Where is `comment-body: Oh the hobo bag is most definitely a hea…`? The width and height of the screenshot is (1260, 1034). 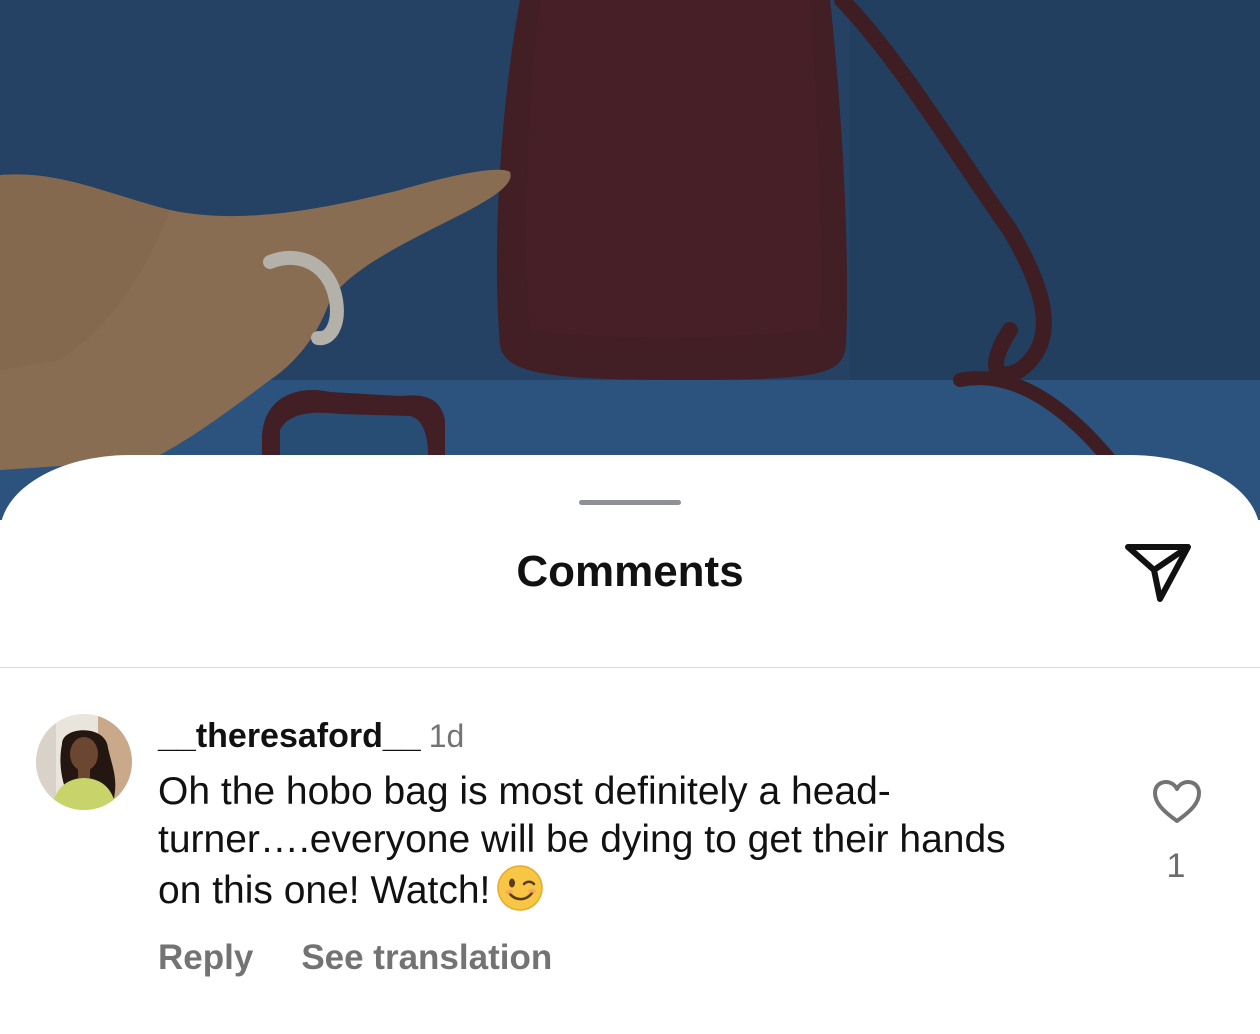
comment-body: Oh the hobo bag is most definitely a hea… is located at coordinates (588, 841).